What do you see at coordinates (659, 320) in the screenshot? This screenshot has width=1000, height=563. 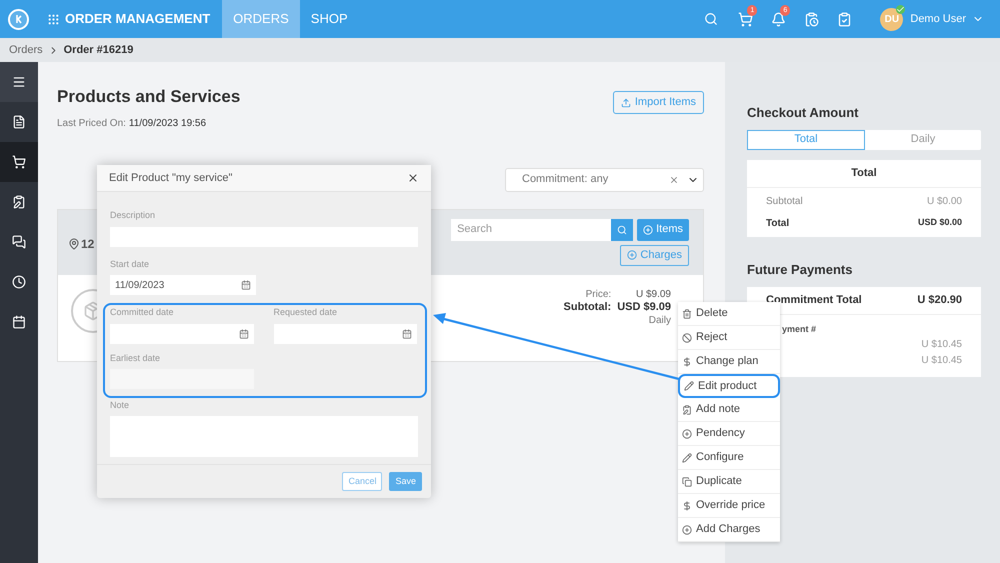 I see `period-text: Daily` at bounding box center [659, 320].